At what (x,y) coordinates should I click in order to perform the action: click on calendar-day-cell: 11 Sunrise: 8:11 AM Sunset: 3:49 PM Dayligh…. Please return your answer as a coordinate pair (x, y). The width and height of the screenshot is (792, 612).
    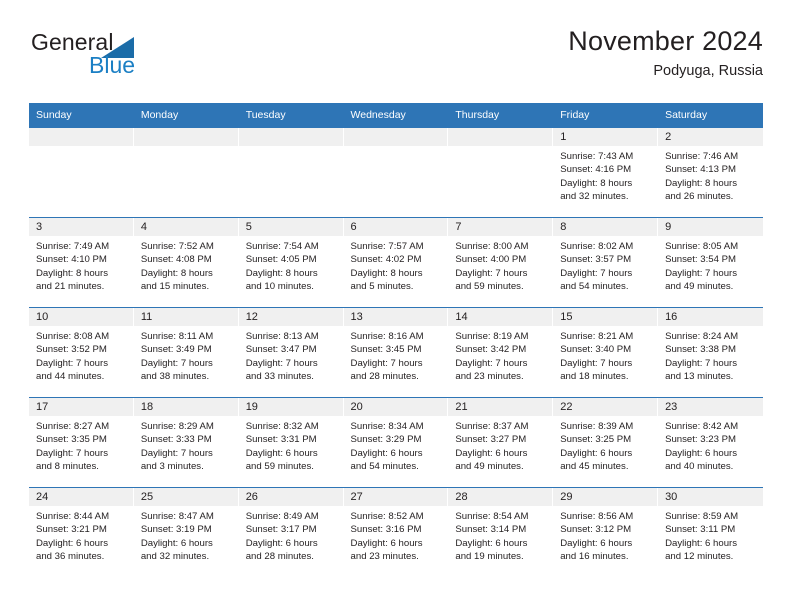
    Looking at the image, I should click on (186, 352).